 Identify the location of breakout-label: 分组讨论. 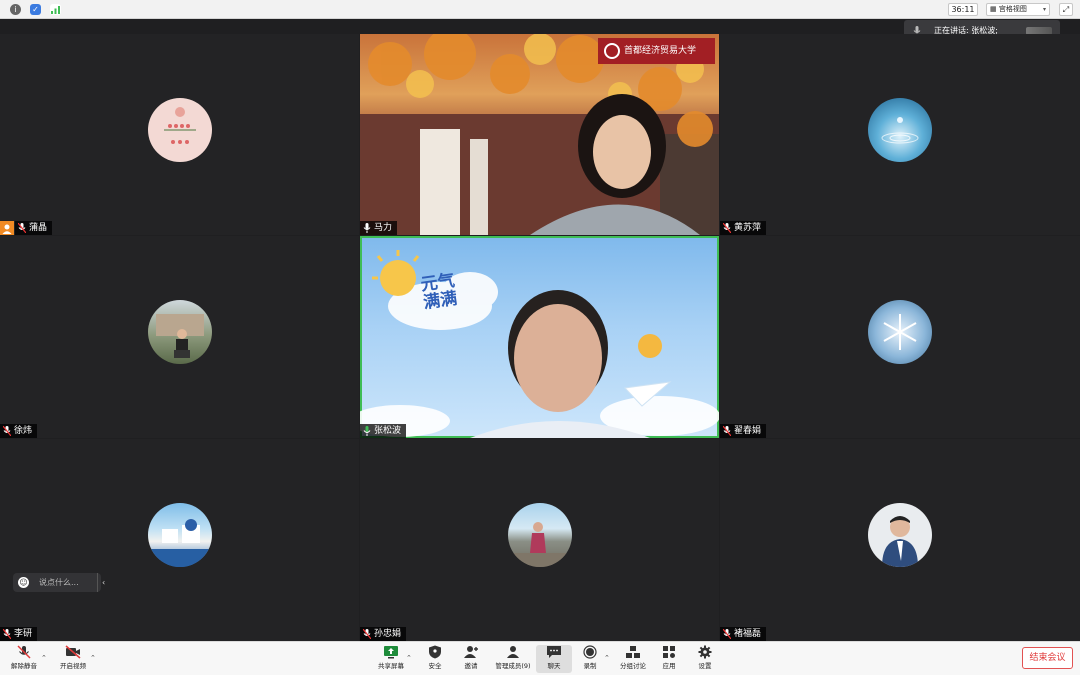
(633, 666).